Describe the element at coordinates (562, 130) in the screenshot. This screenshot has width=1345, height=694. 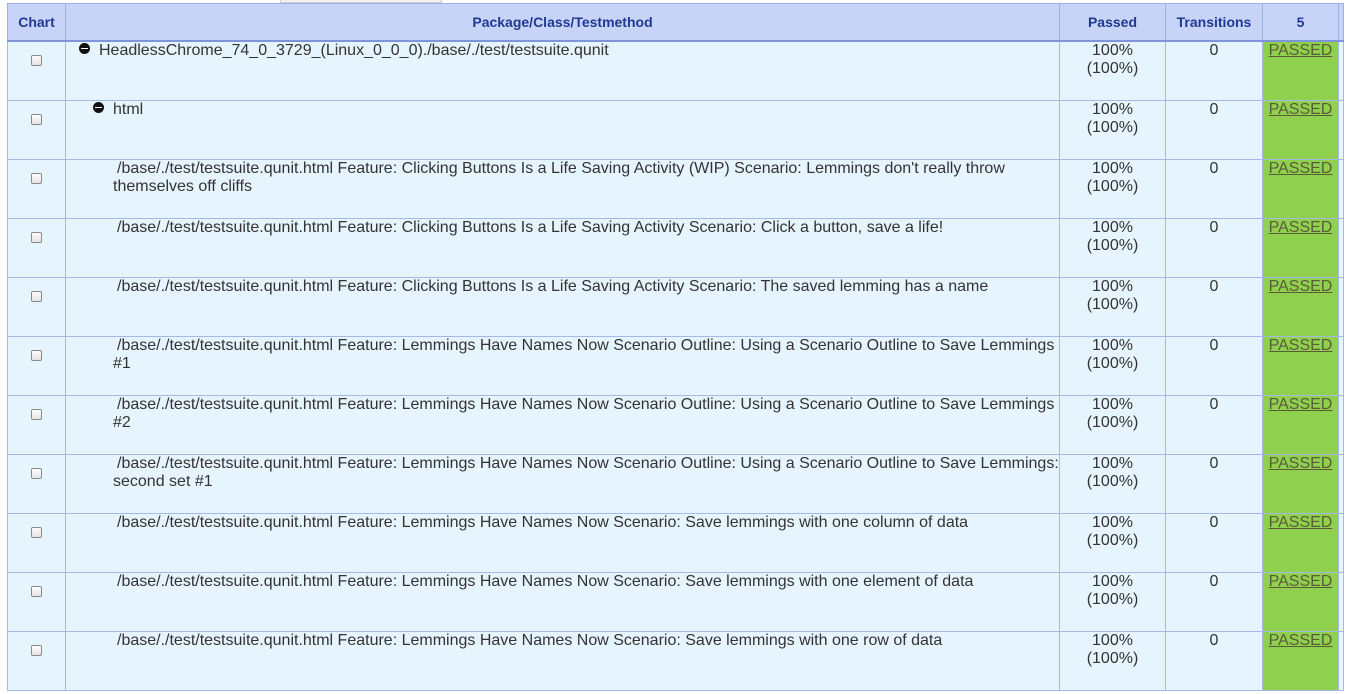
I see `name-cell: html` at that location.